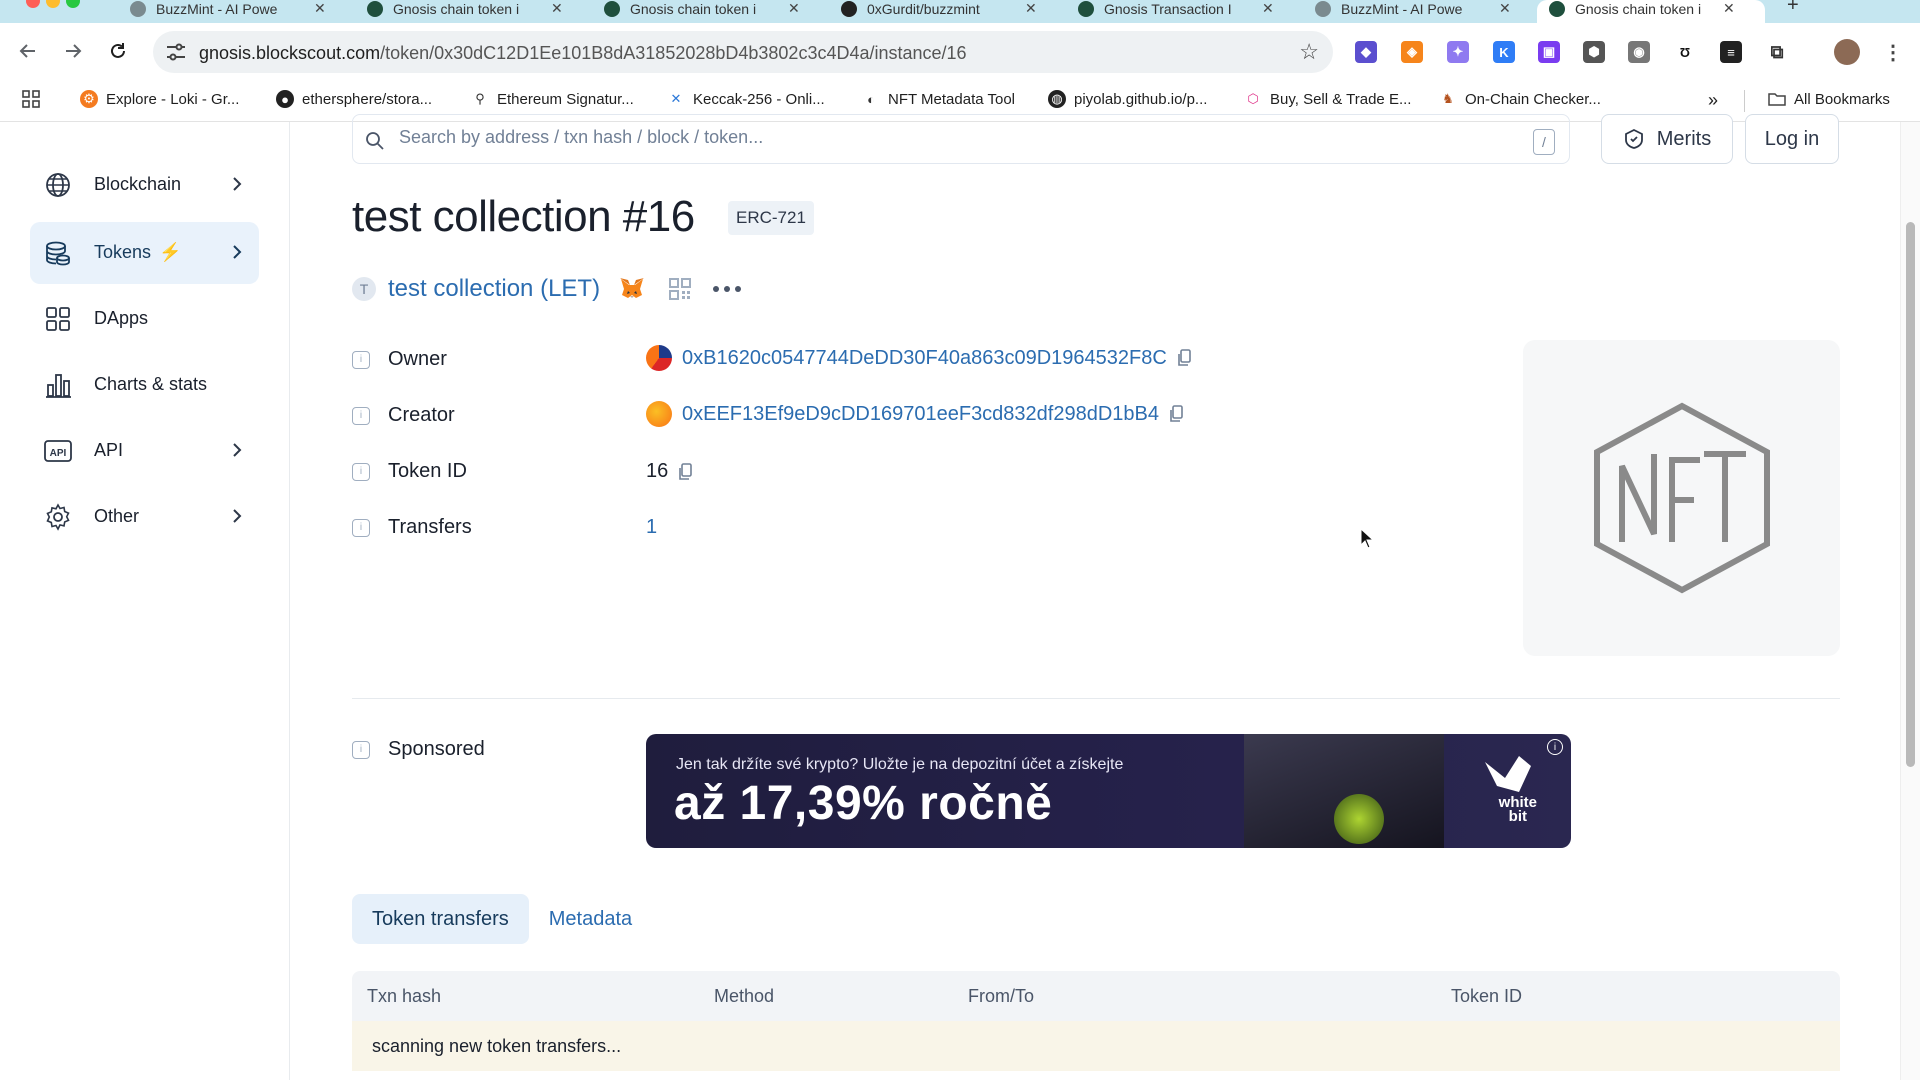 The width and height of the screenshot is (1920, 1080). I want to click on extension-icon: ≡, so click(1731, 52).